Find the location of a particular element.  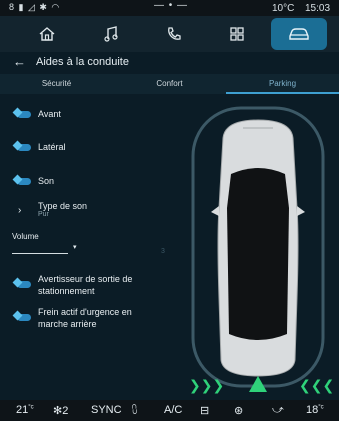

volume-slider-track is located at coordinates (40, 253).